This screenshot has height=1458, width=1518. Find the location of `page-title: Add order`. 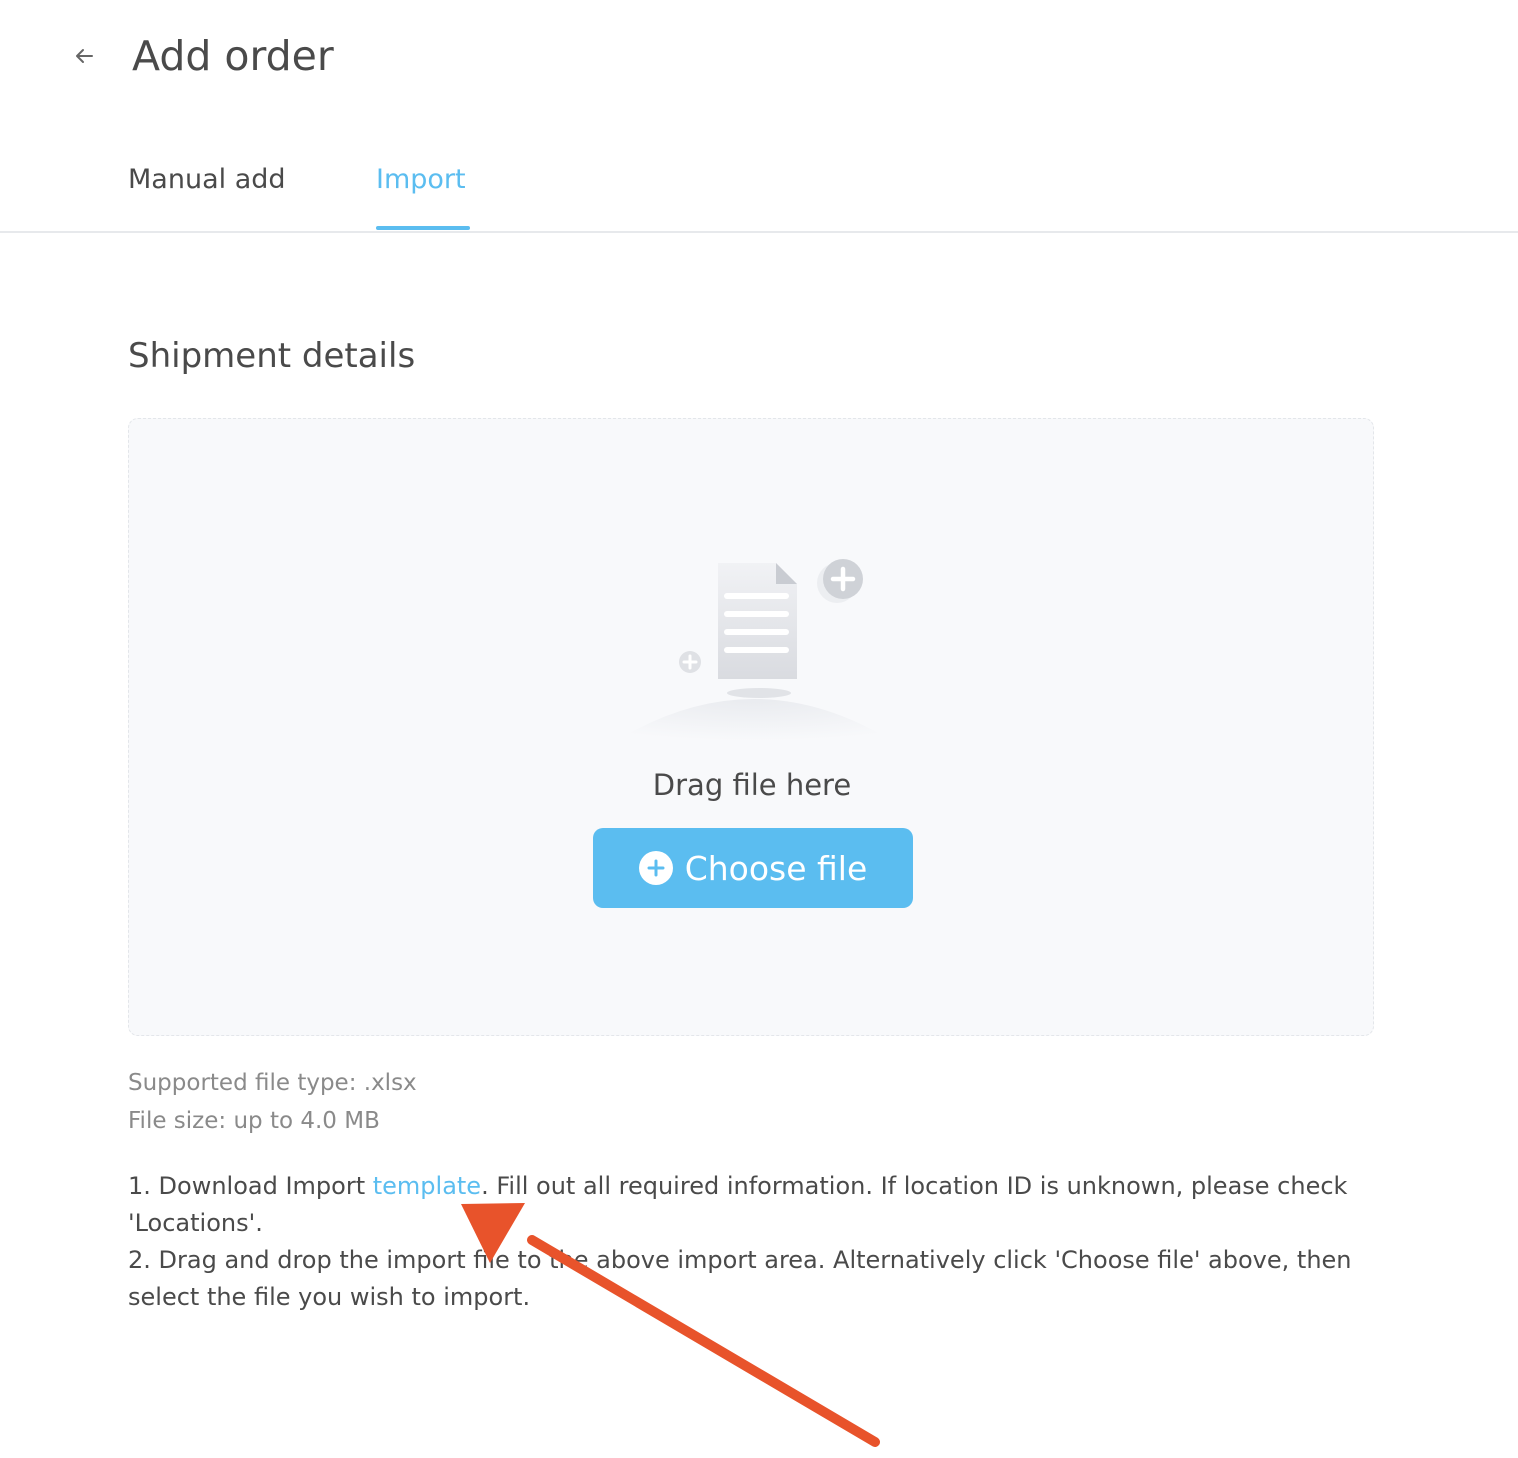

page-title: Add order is located at coordinates (233, 56).